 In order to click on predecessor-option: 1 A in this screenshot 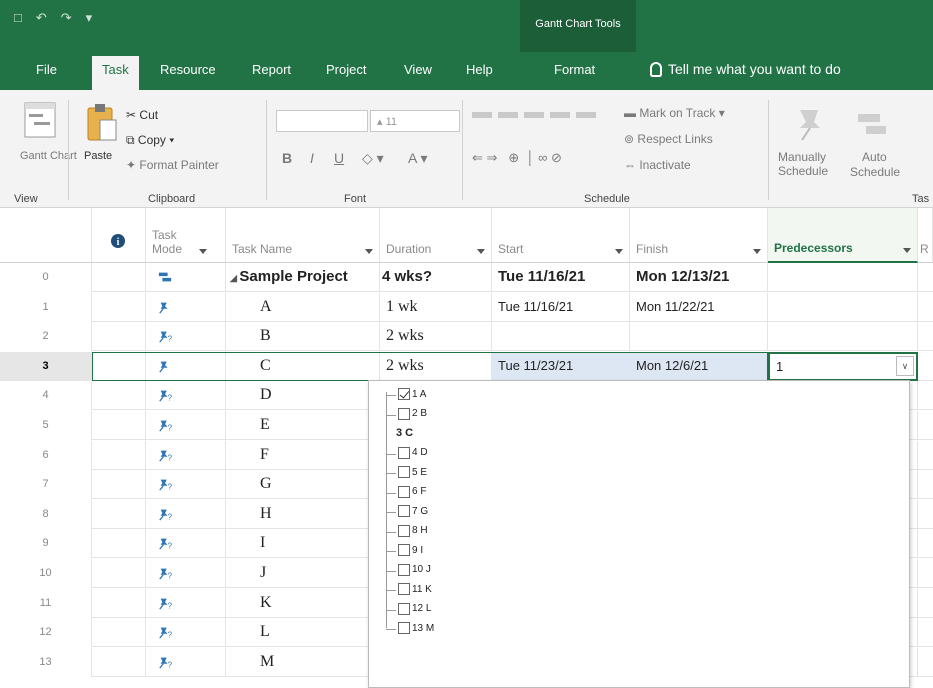, I will do `click(406, 394)`.